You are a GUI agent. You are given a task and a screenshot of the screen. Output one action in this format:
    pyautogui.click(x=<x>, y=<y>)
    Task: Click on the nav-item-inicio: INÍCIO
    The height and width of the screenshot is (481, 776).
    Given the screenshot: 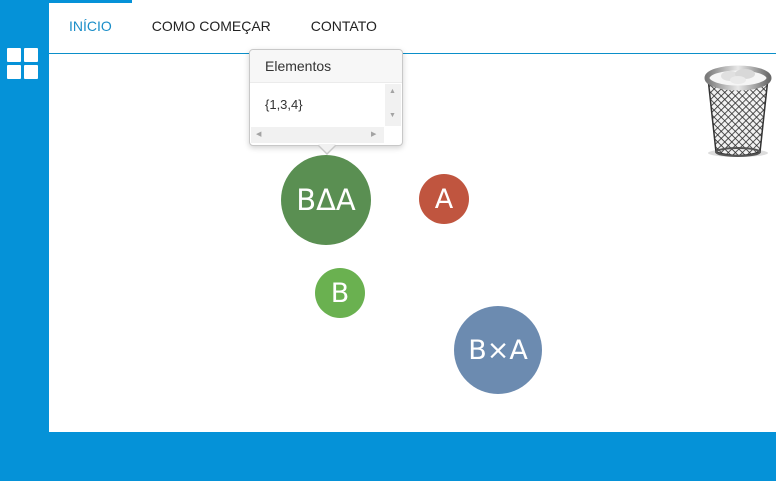 What is the action you would take?
    pyautogui.click(x=90, y=26)
    